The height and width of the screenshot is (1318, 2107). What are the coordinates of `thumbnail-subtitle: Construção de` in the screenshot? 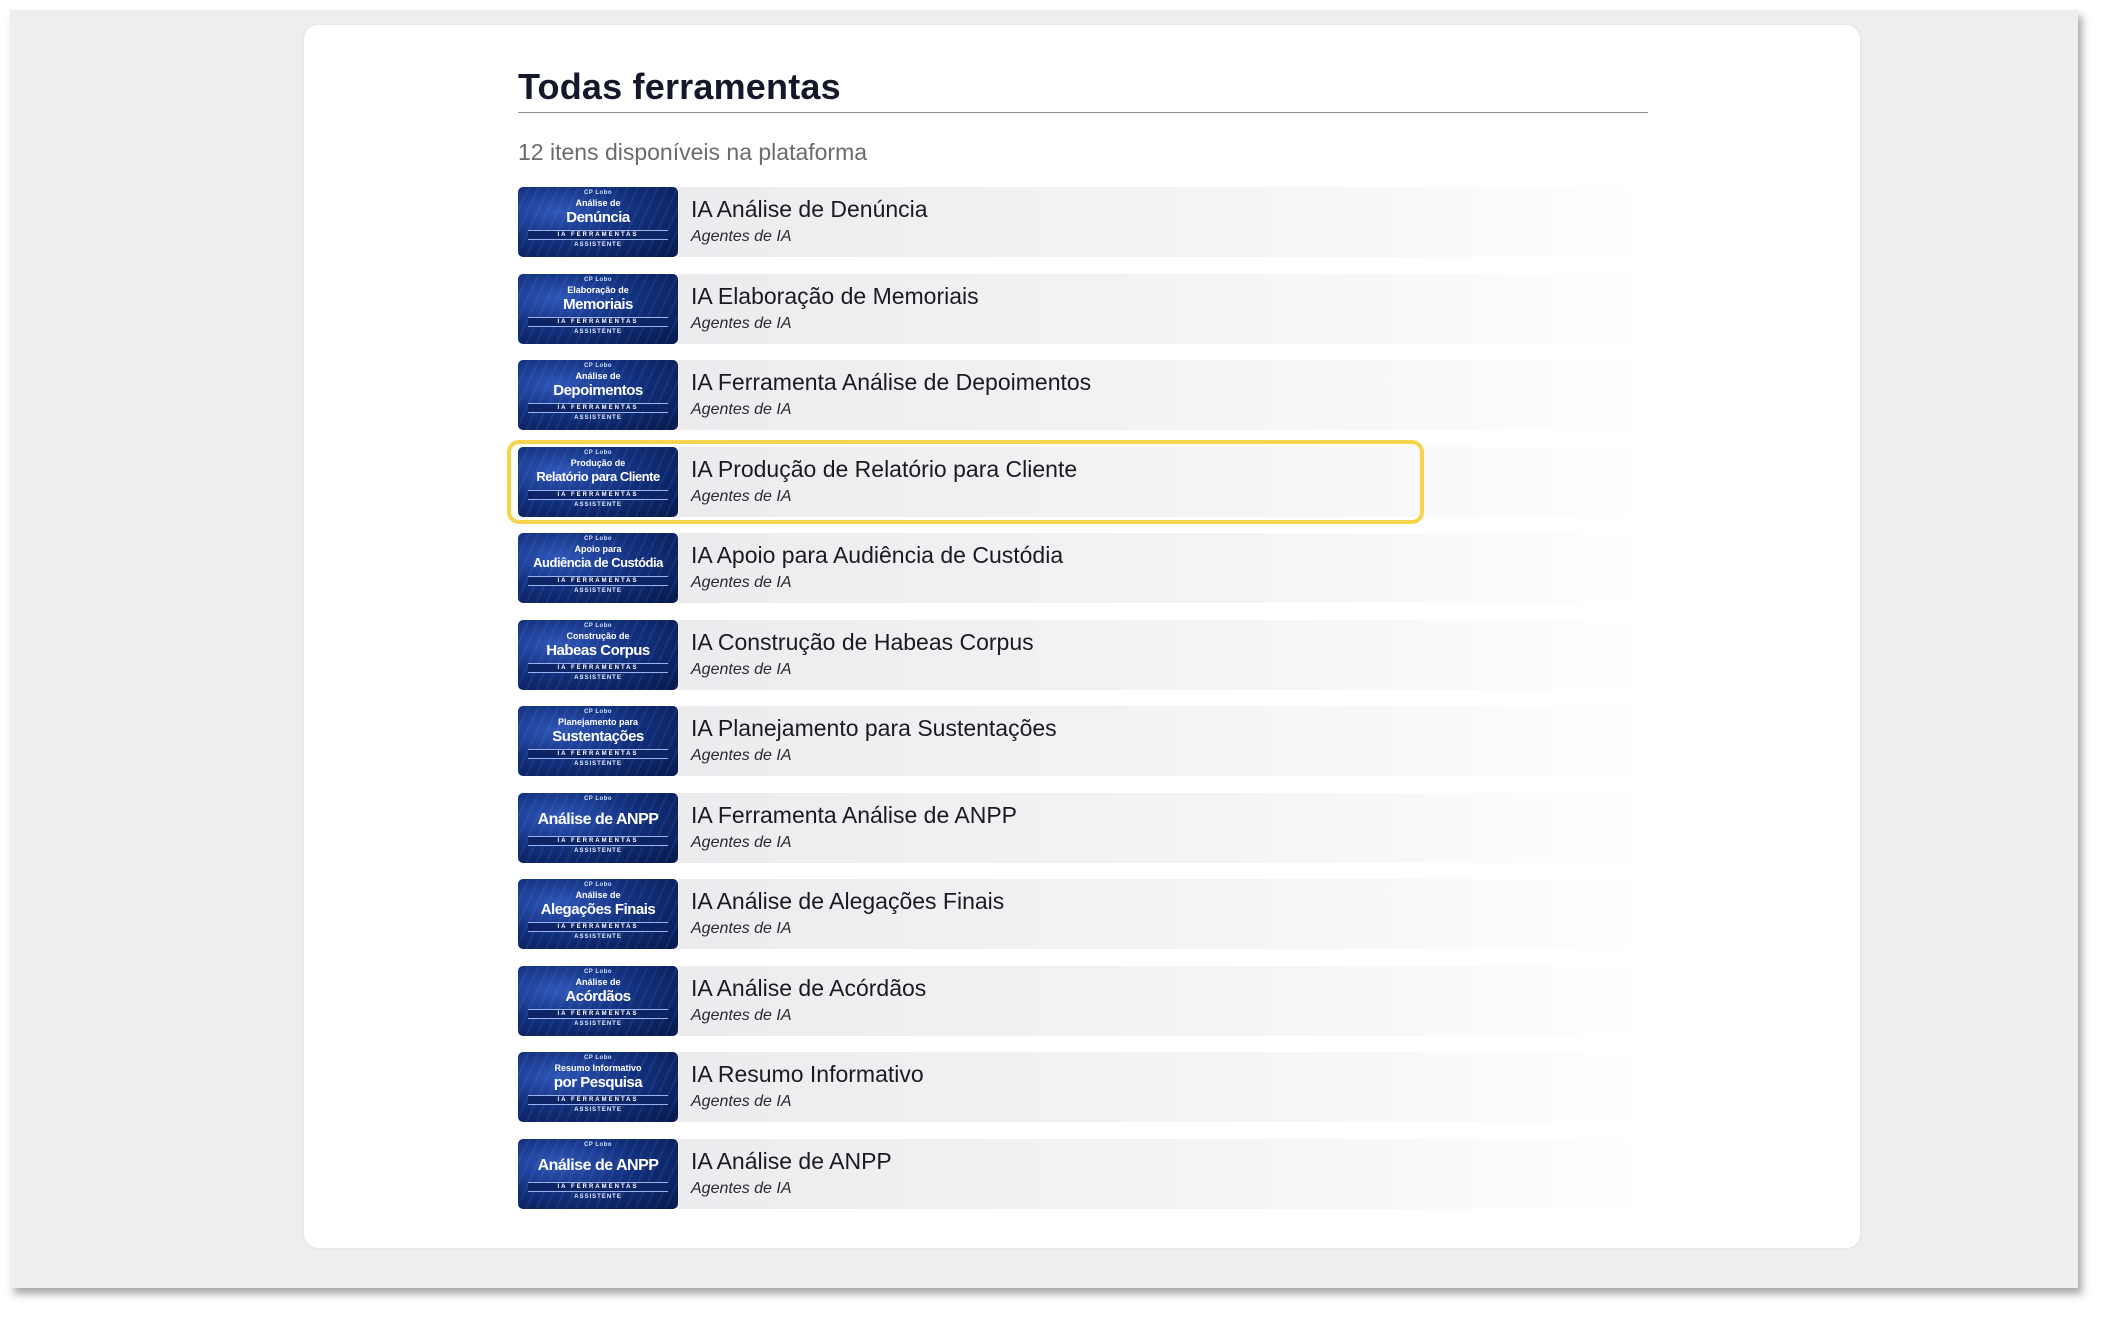 It's located at (598, 636).